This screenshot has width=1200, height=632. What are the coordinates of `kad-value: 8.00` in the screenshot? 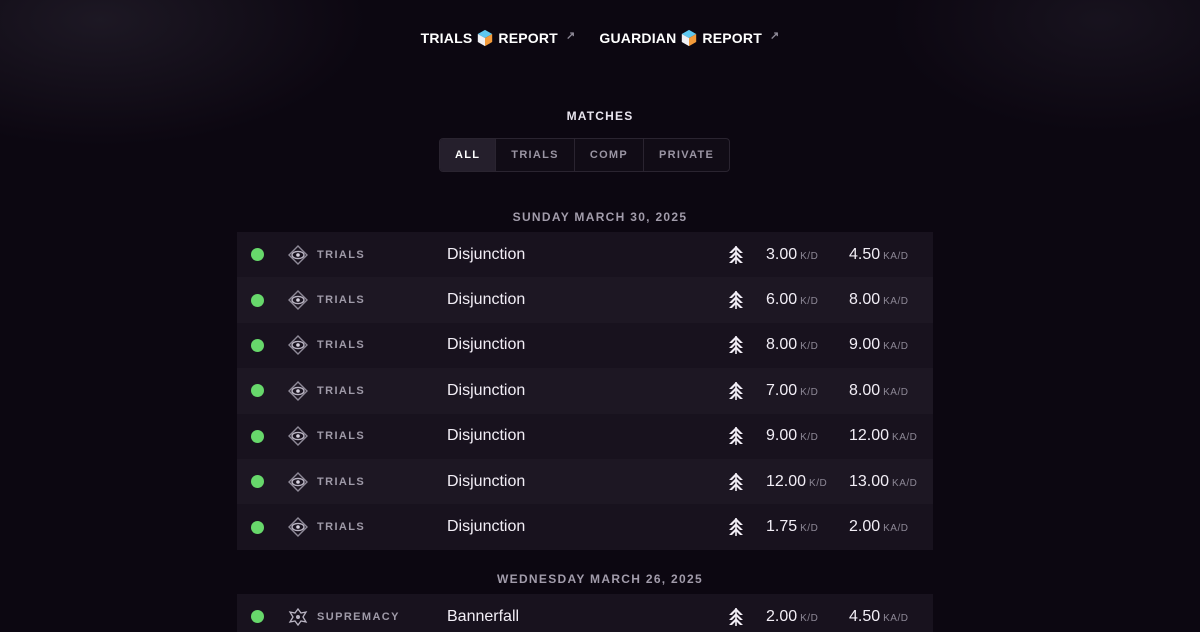 It's located at (865, 300).